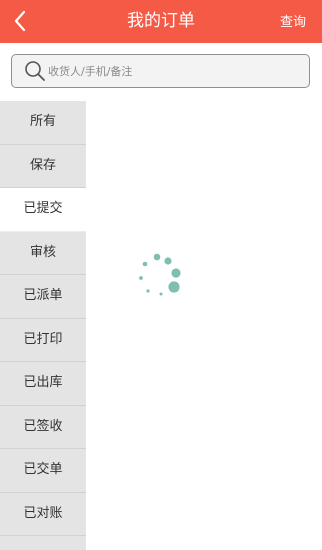 This screenshot has height=550, width=322. I want to click on search-box, so click(160, 71).